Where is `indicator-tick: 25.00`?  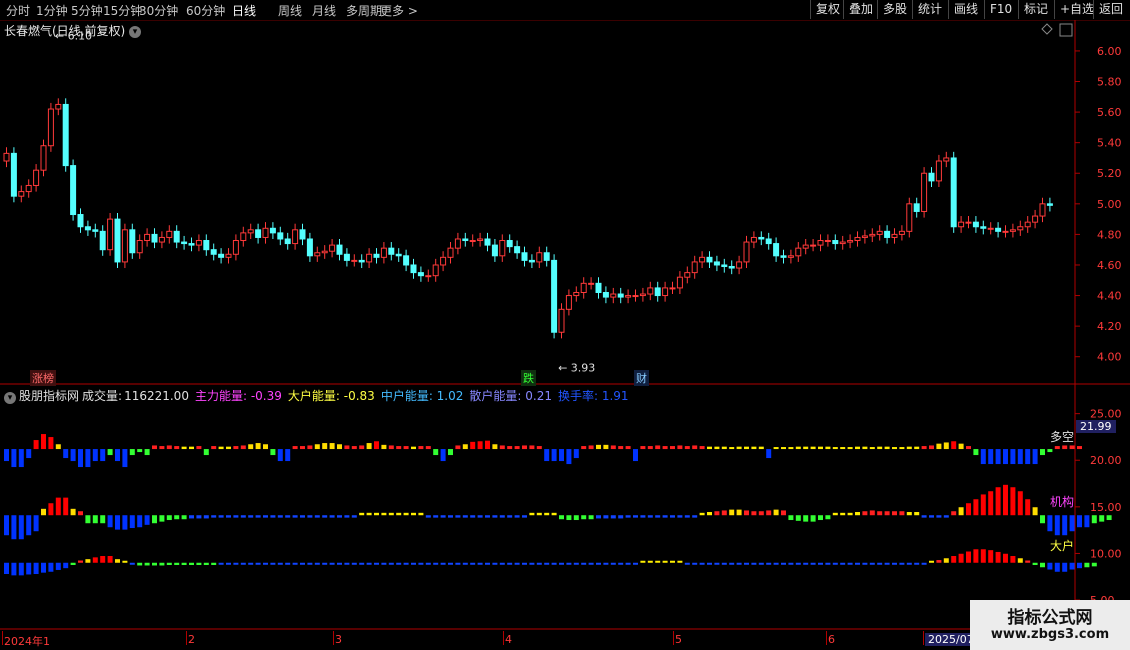
indicator-tick: 25.00 is located at coordinates (1106, 414).